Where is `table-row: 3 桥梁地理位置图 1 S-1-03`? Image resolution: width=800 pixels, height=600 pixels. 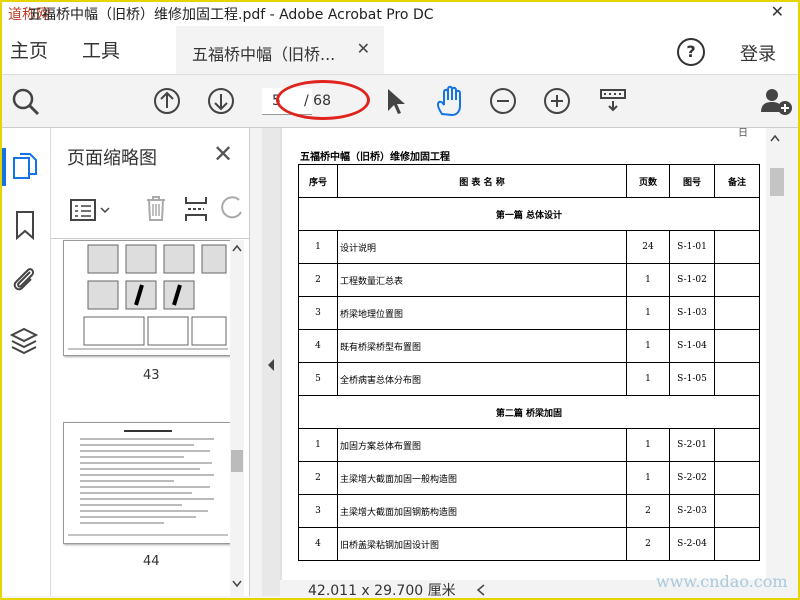 table-row: 3 桥梁地理位置图 1 S-1-03 is located at coordinates (529, 313).